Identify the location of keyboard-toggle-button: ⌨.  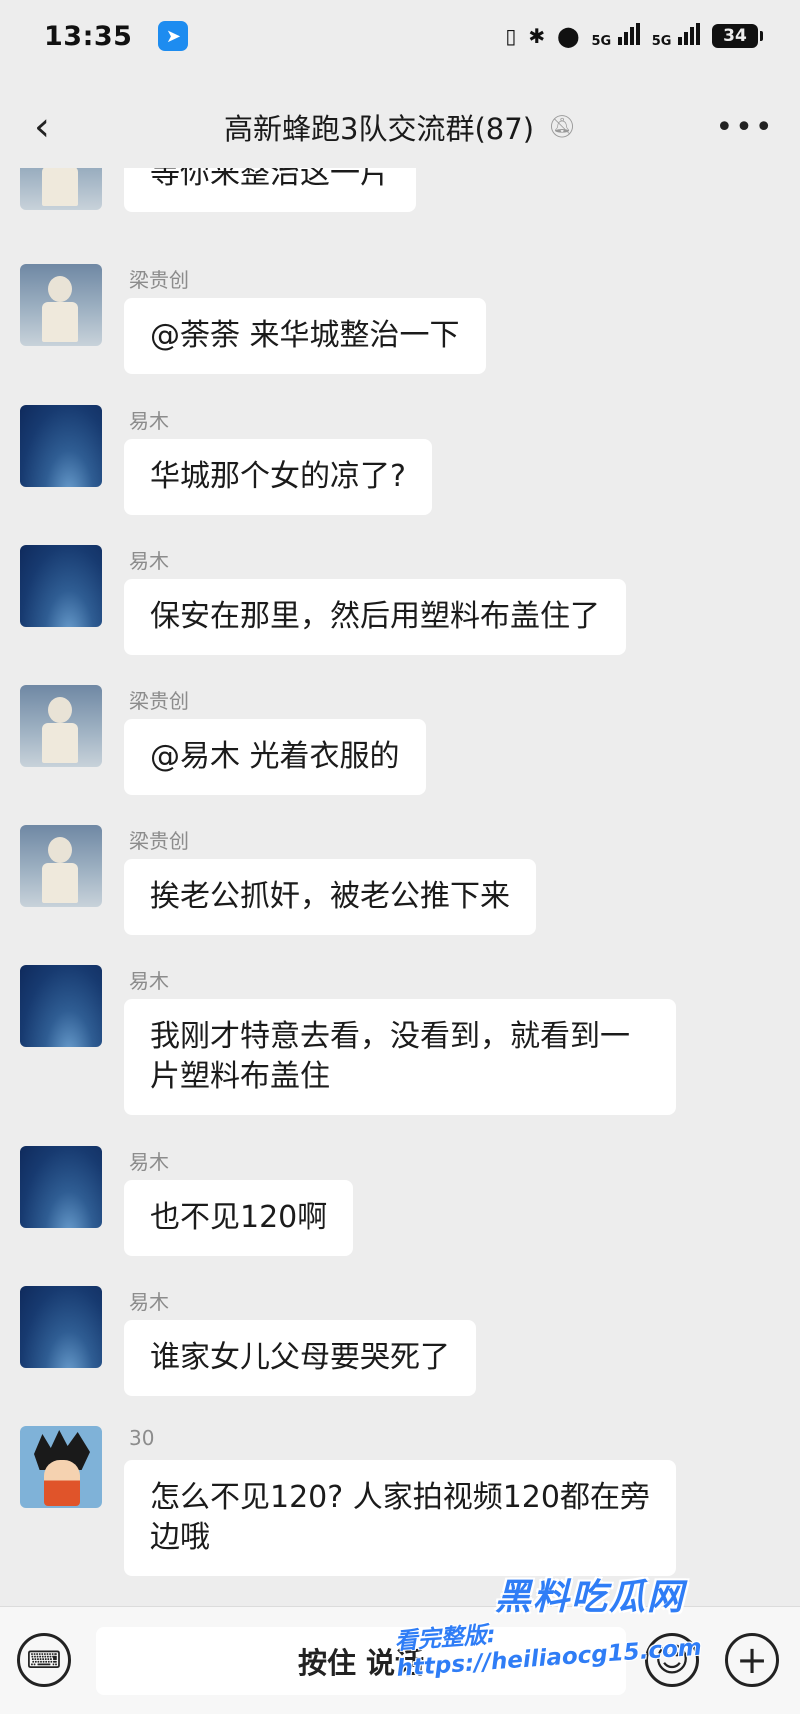
(44, 1660).